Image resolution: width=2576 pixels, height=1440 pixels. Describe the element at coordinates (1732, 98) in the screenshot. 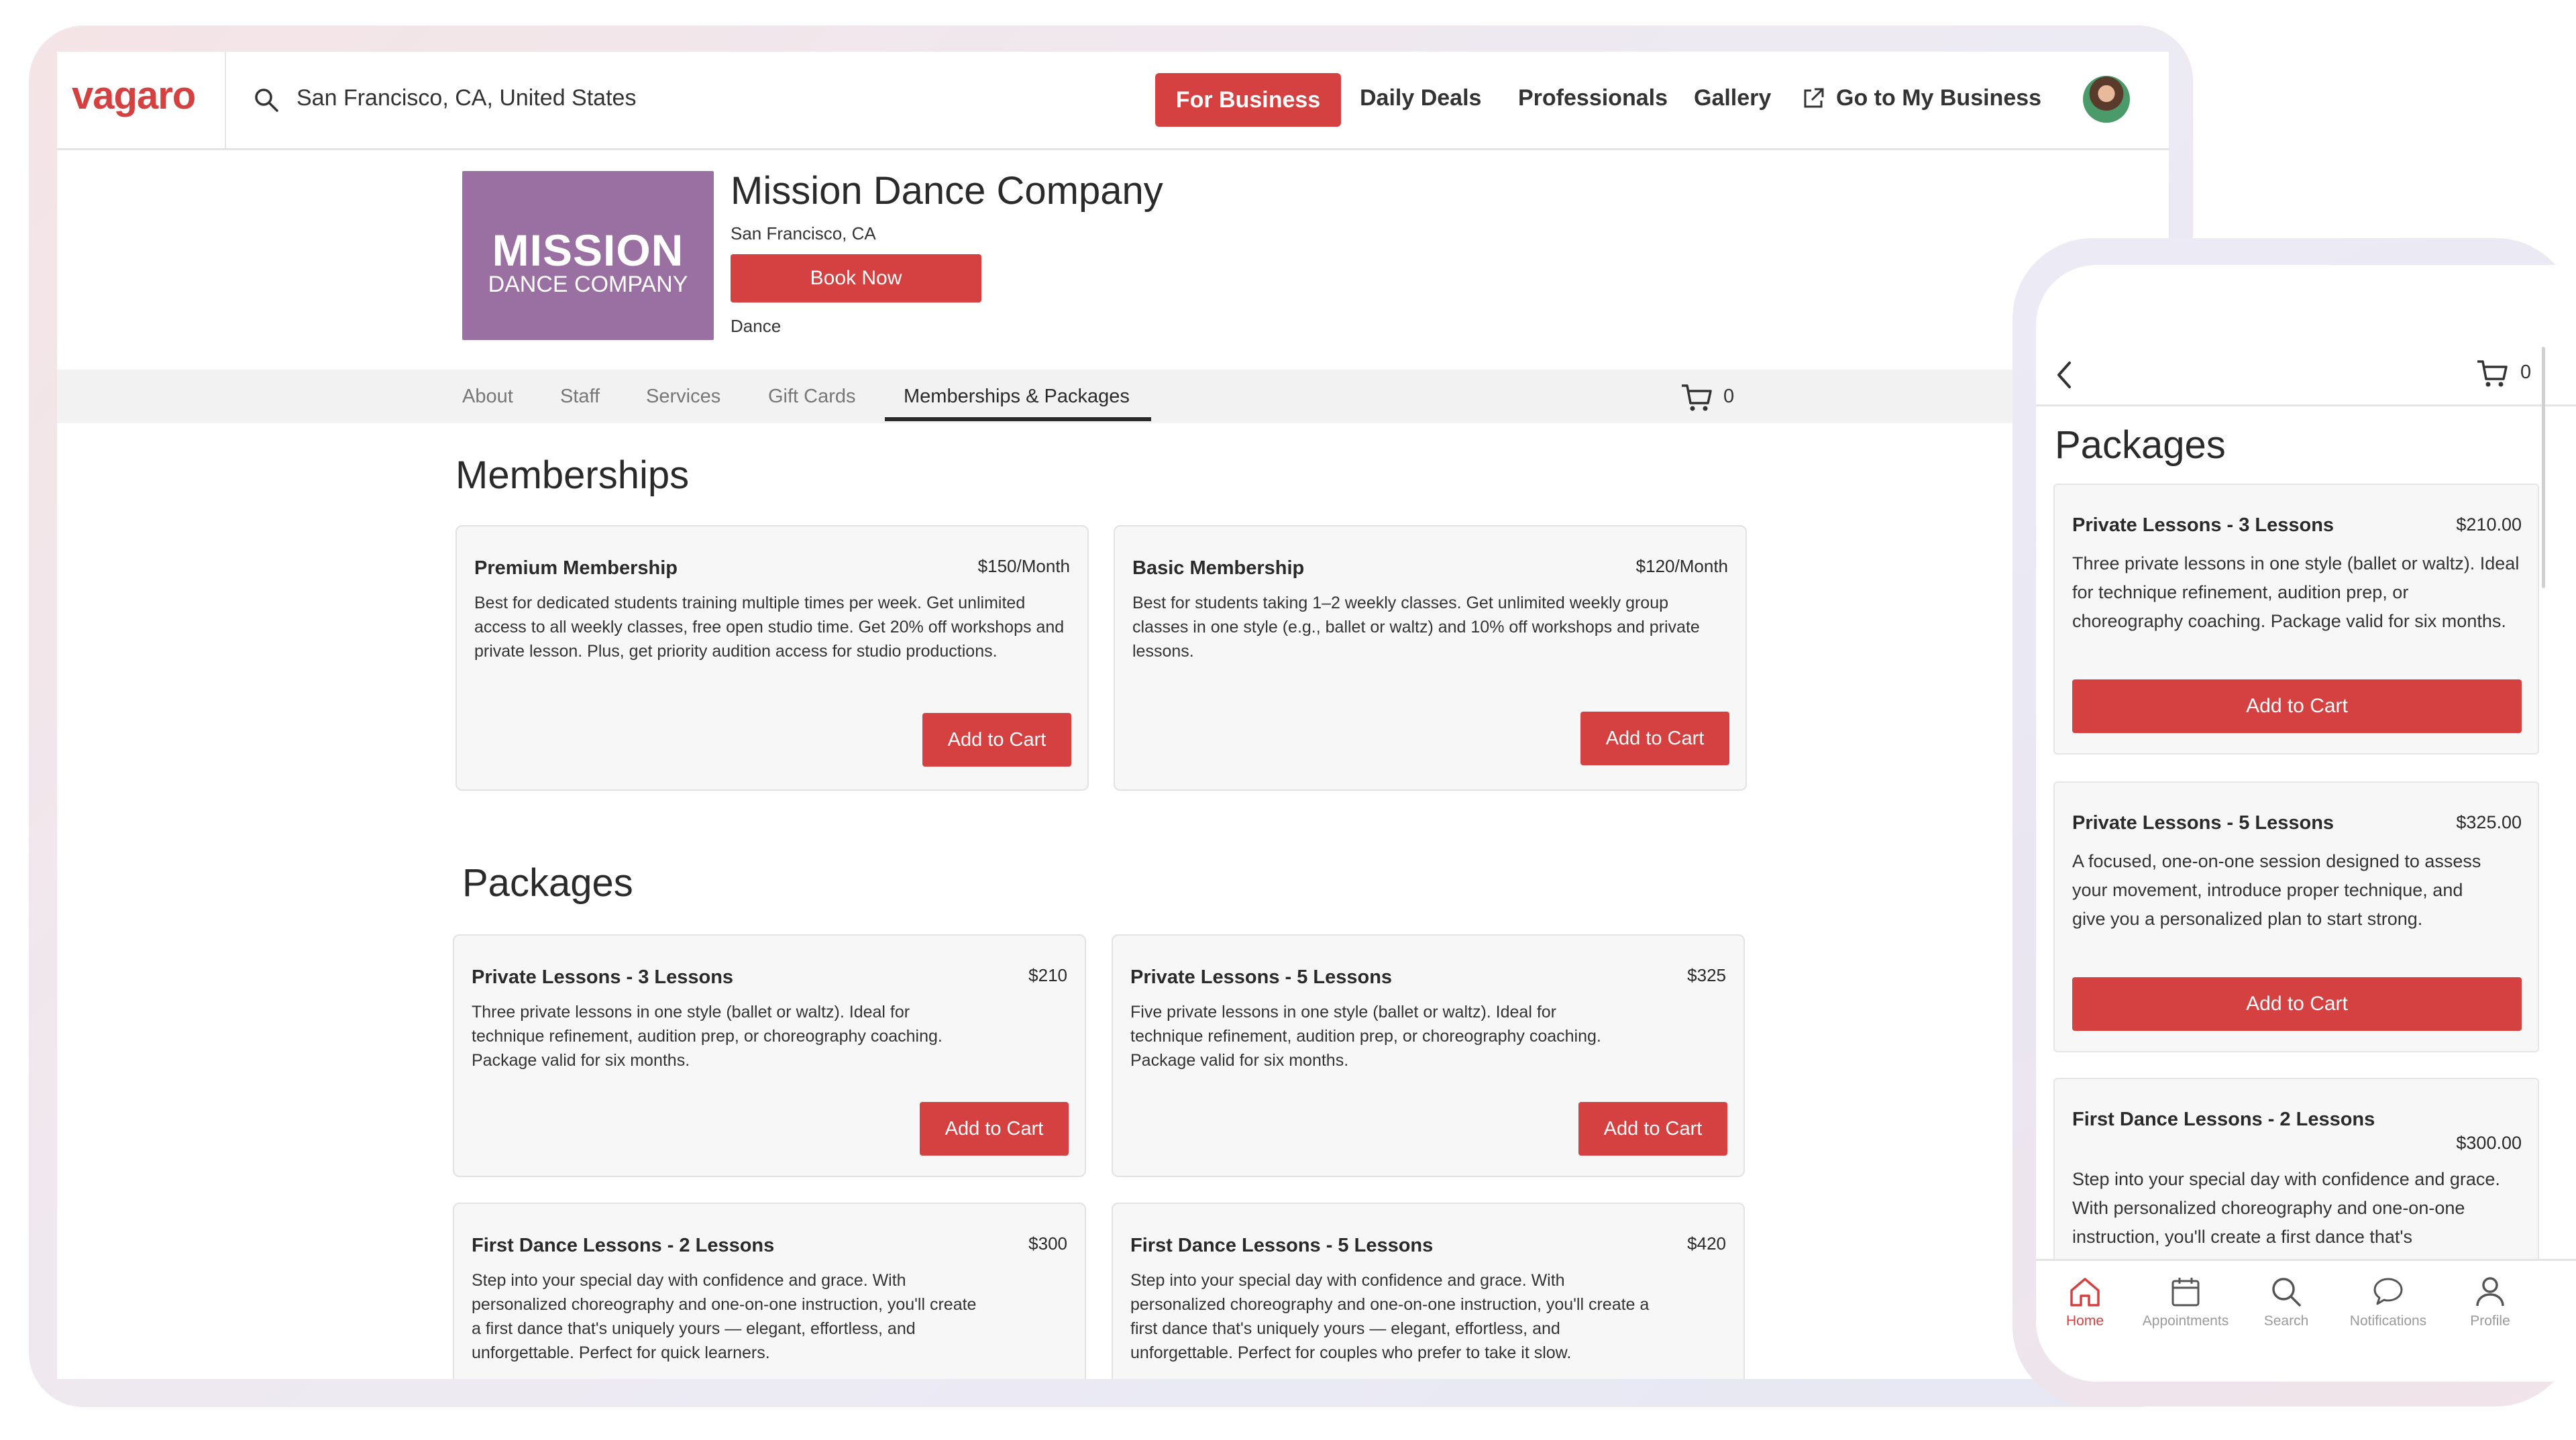

I see `nav-gallery: Gallery` at that location.